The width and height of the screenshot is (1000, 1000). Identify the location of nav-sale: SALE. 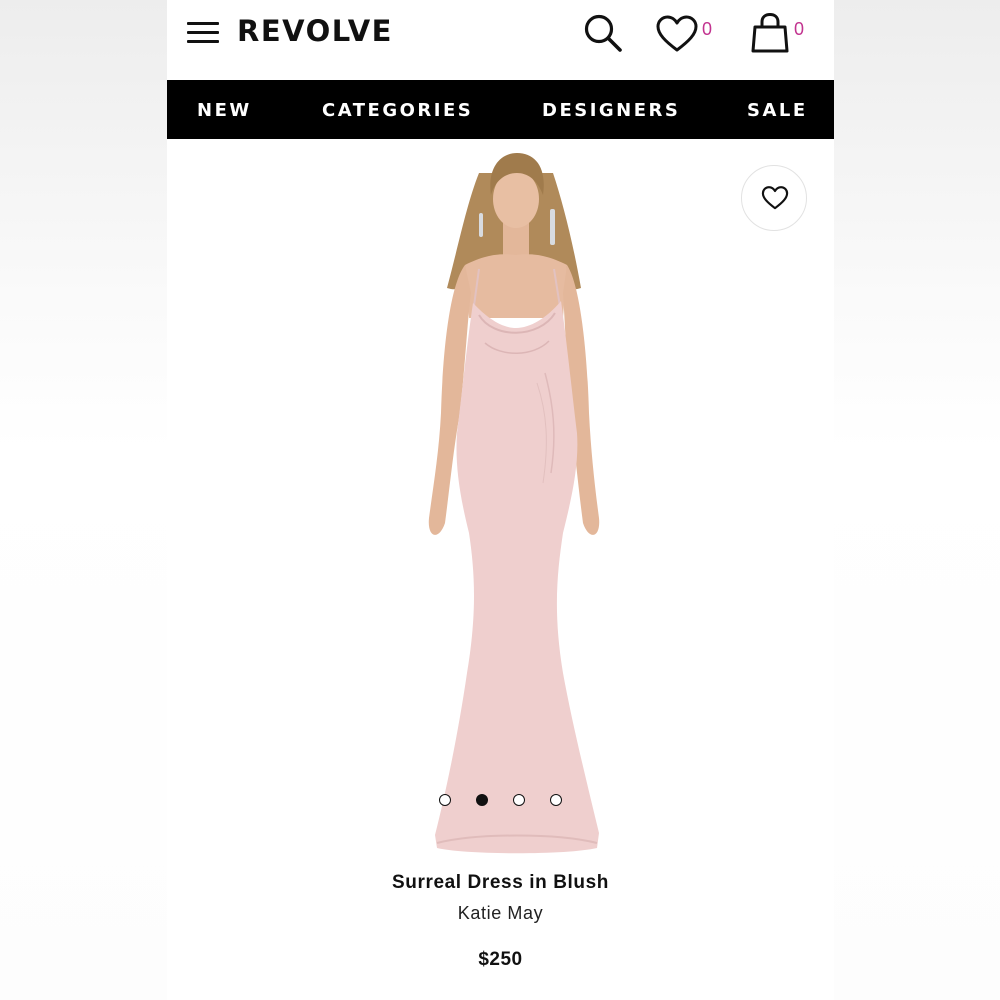
(777, 110).